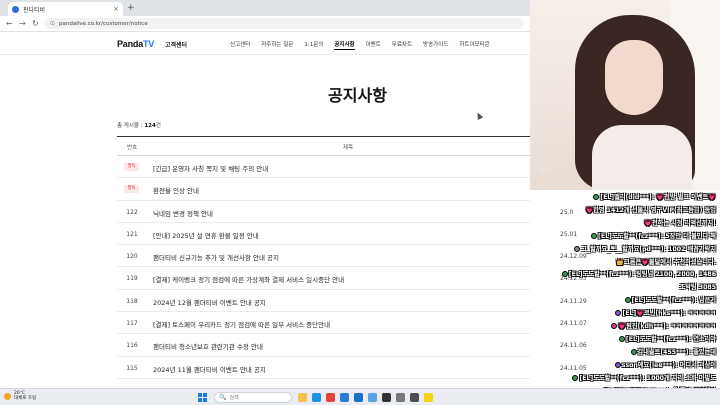 The image size is (720, 405). What do you see at coordinates (435, 45) in the screenshot?
I see `nav-broadcast-guide: 방송가이드` at bounding box center [435, 45].